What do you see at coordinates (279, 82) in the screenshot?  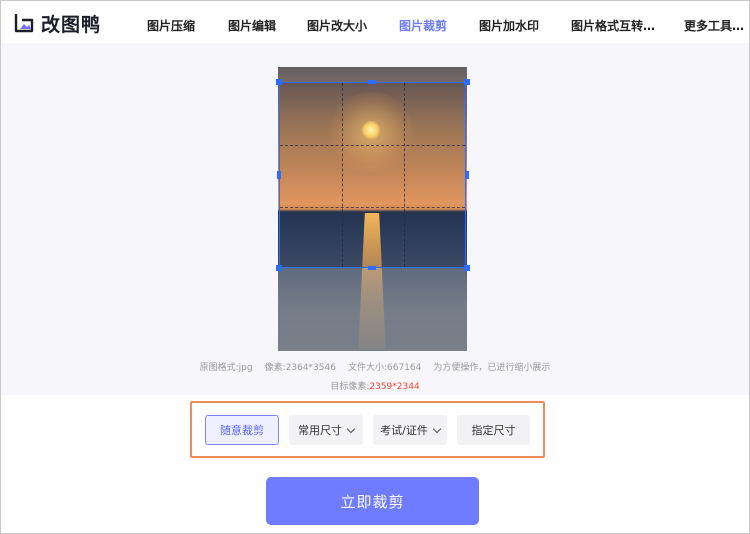 I see `crop-handle-top-left` at bounding box center [279, 82].